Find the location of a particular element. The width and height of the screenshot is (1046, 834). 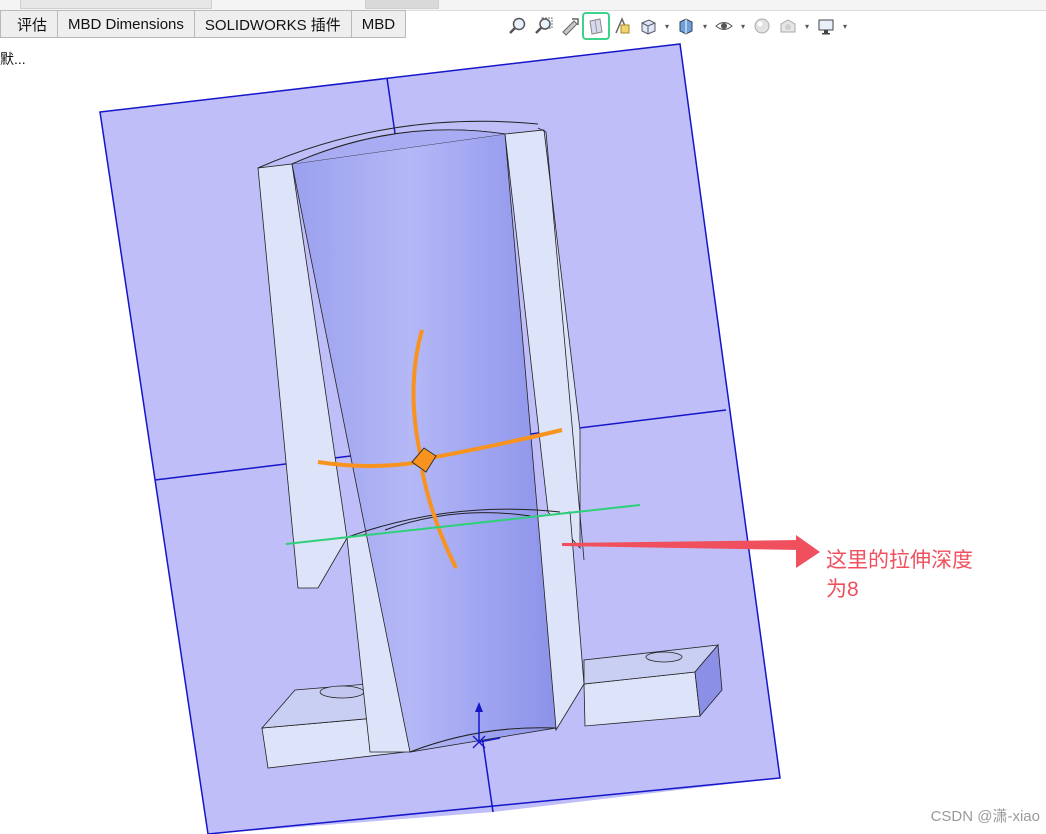

annotation-line: 这里的拉伸深度 is located at coordinates (899, 560).